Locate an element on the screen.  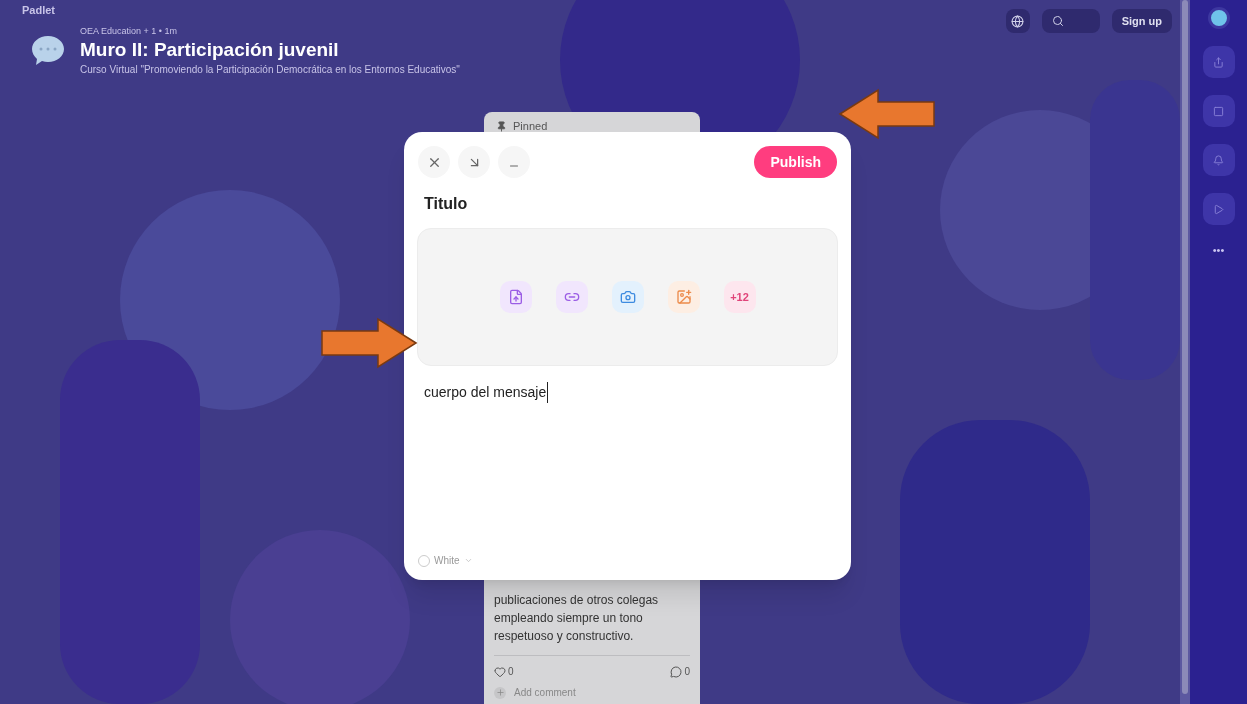
file-upload-icon is located at coordinates (515, 297).